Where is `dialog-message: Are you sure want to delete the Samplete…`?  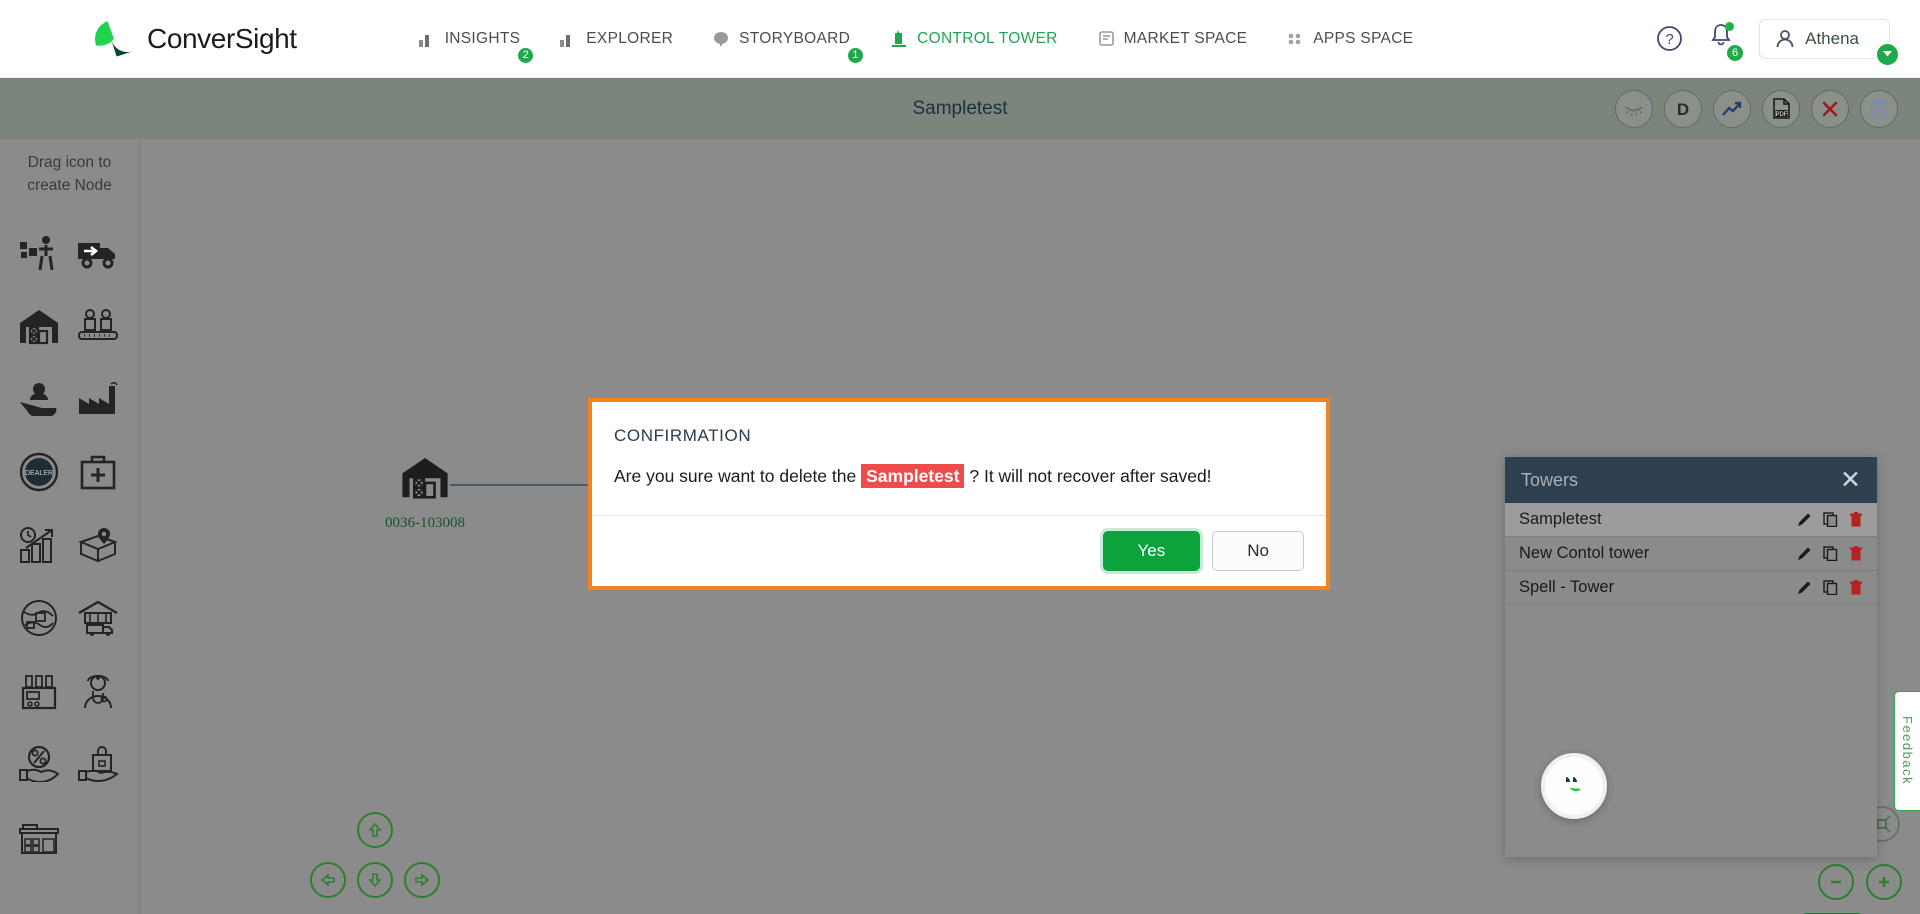 dialog-message: Are you sure want to delete the Samplete… is located at coordinates (959, 480).